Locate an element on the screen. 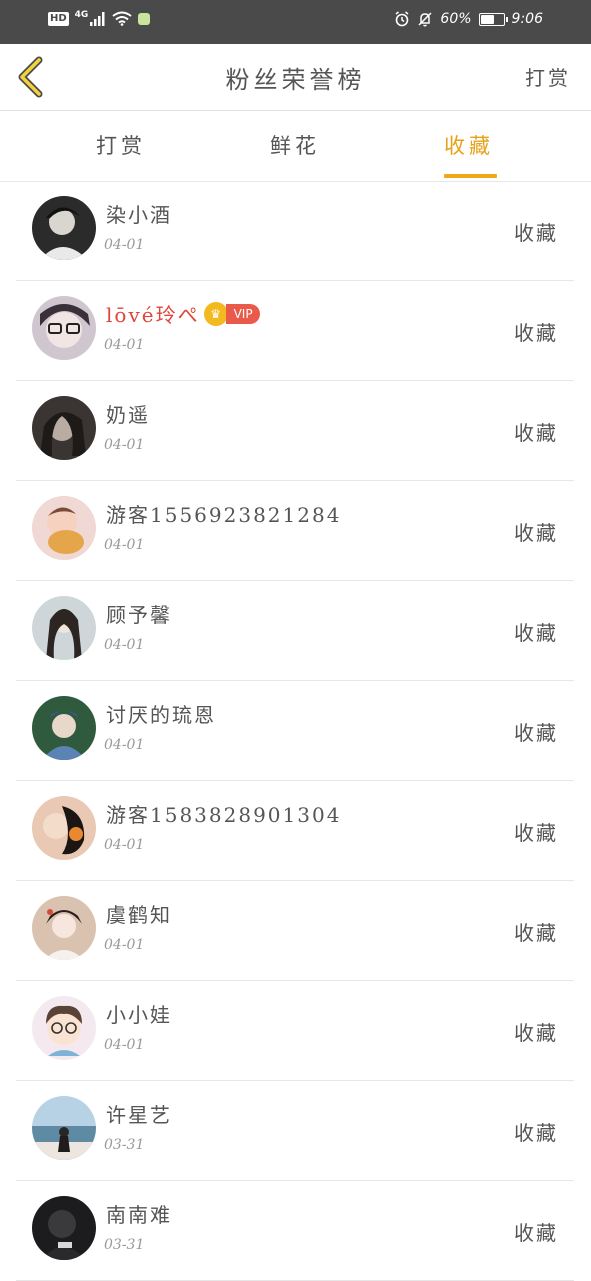 The image size is (591, 1281). list-item: 小小娃 04-01 收藏 is located at coordinates (295, 1031).